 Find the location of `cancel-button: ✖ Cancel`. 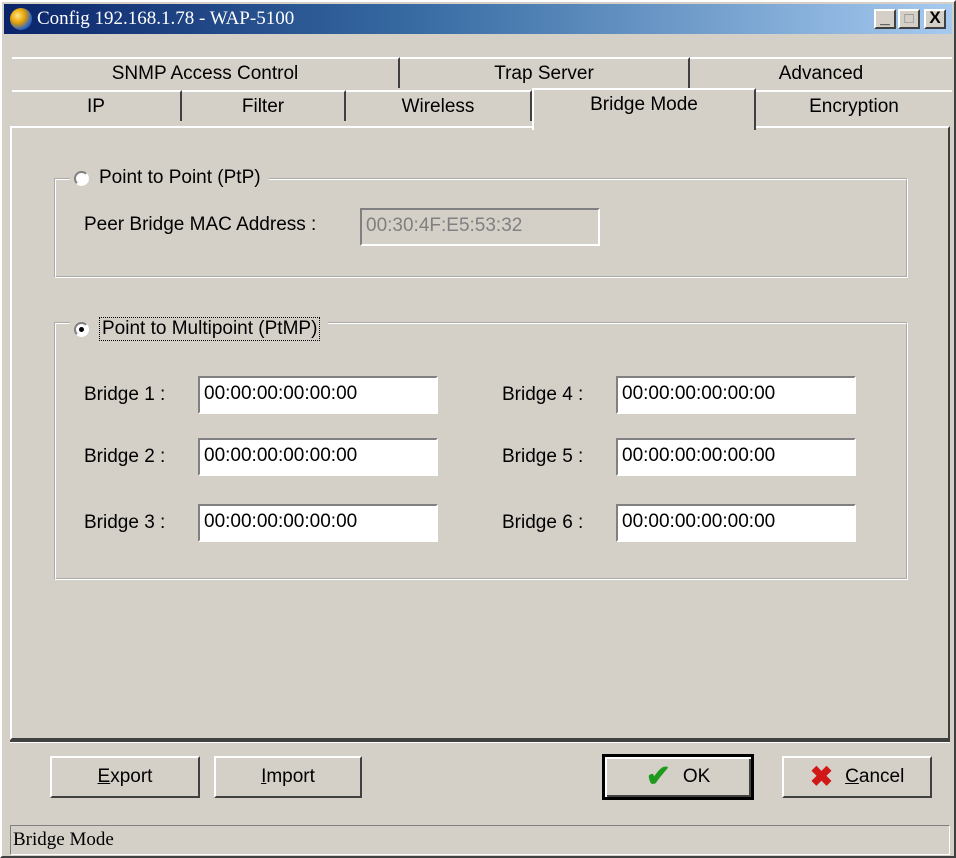

cancel-button: ✖ Cancel is located at coordinates (857, 777).